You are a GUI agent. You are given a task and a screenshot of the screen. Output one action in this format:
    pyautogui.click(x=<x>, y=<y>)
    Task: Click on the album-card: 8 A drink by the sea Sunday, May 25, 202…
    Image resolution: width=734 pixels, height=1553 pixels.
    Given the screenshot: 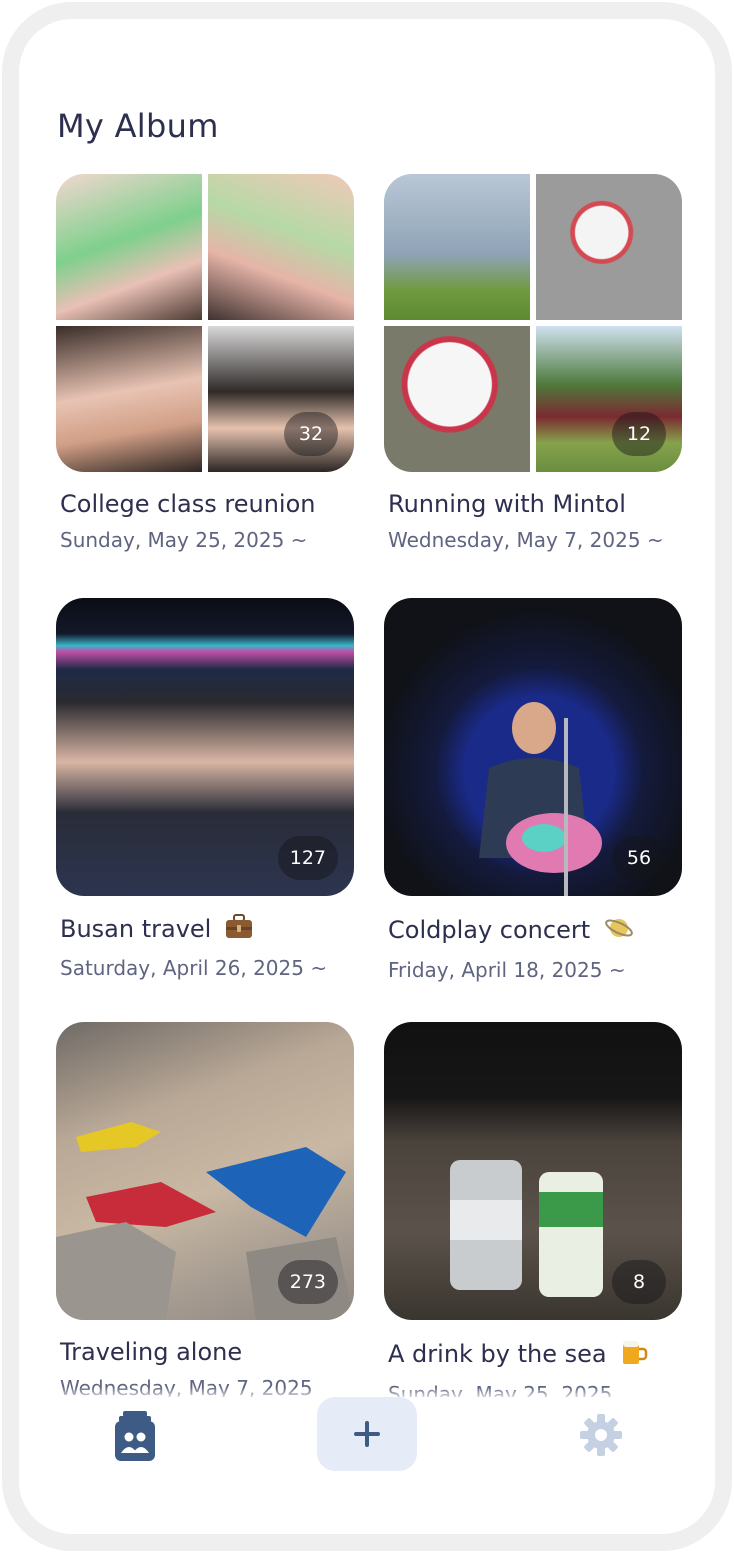 What is the action you would take?
    pyautogui.click(x=533, y=1214)
    